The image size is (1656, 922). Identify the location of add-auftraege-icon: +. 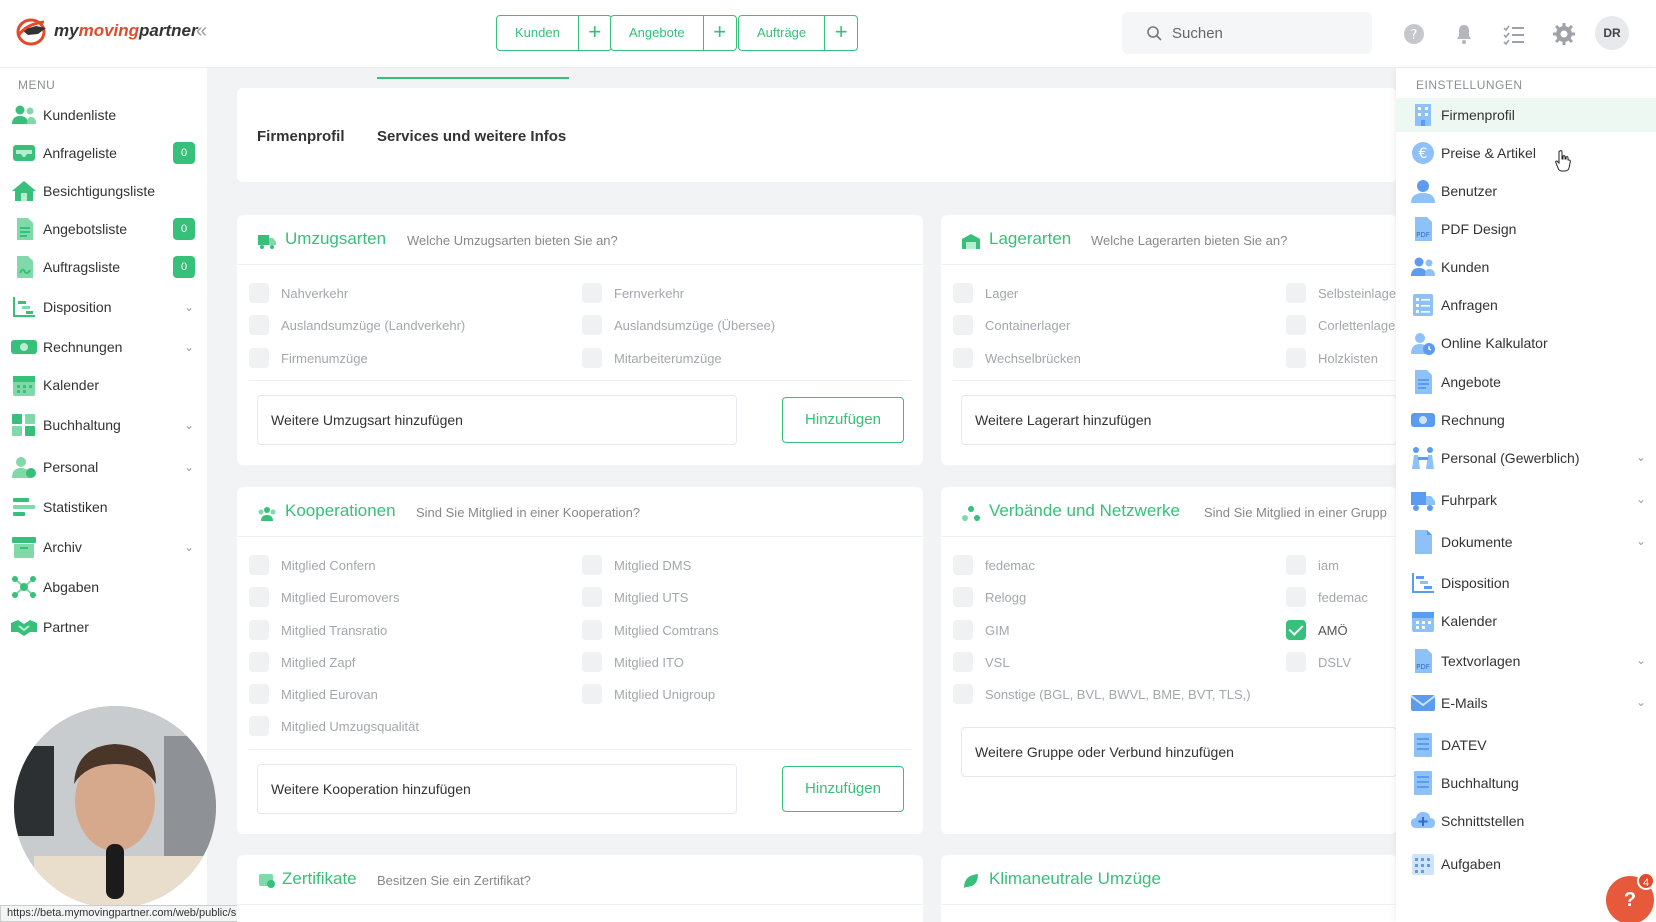
(841, 33).